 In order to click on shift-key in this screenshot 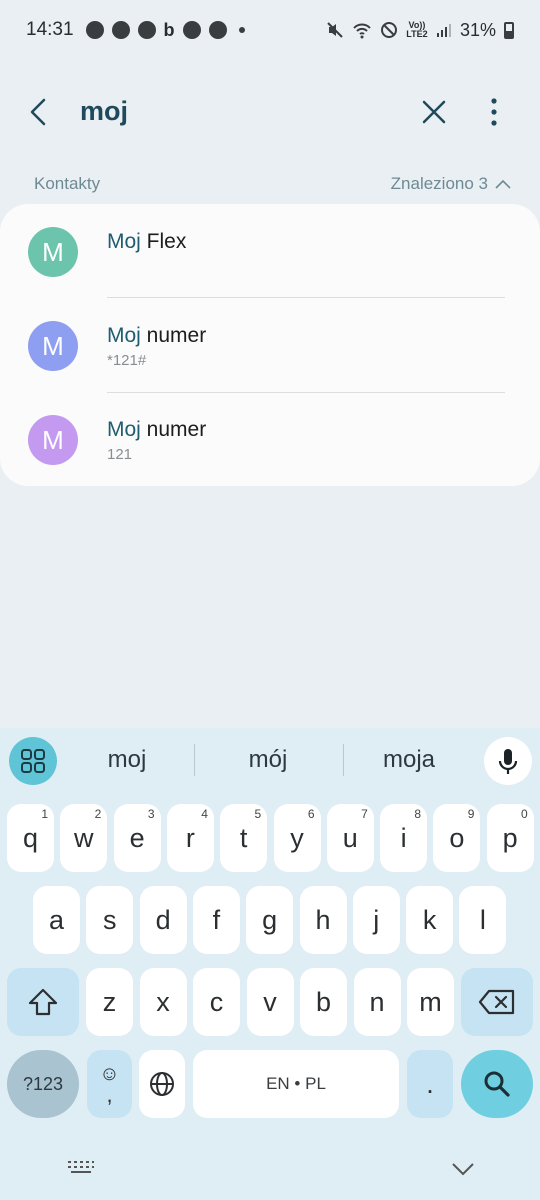, I will do `click(43, 1002)`.